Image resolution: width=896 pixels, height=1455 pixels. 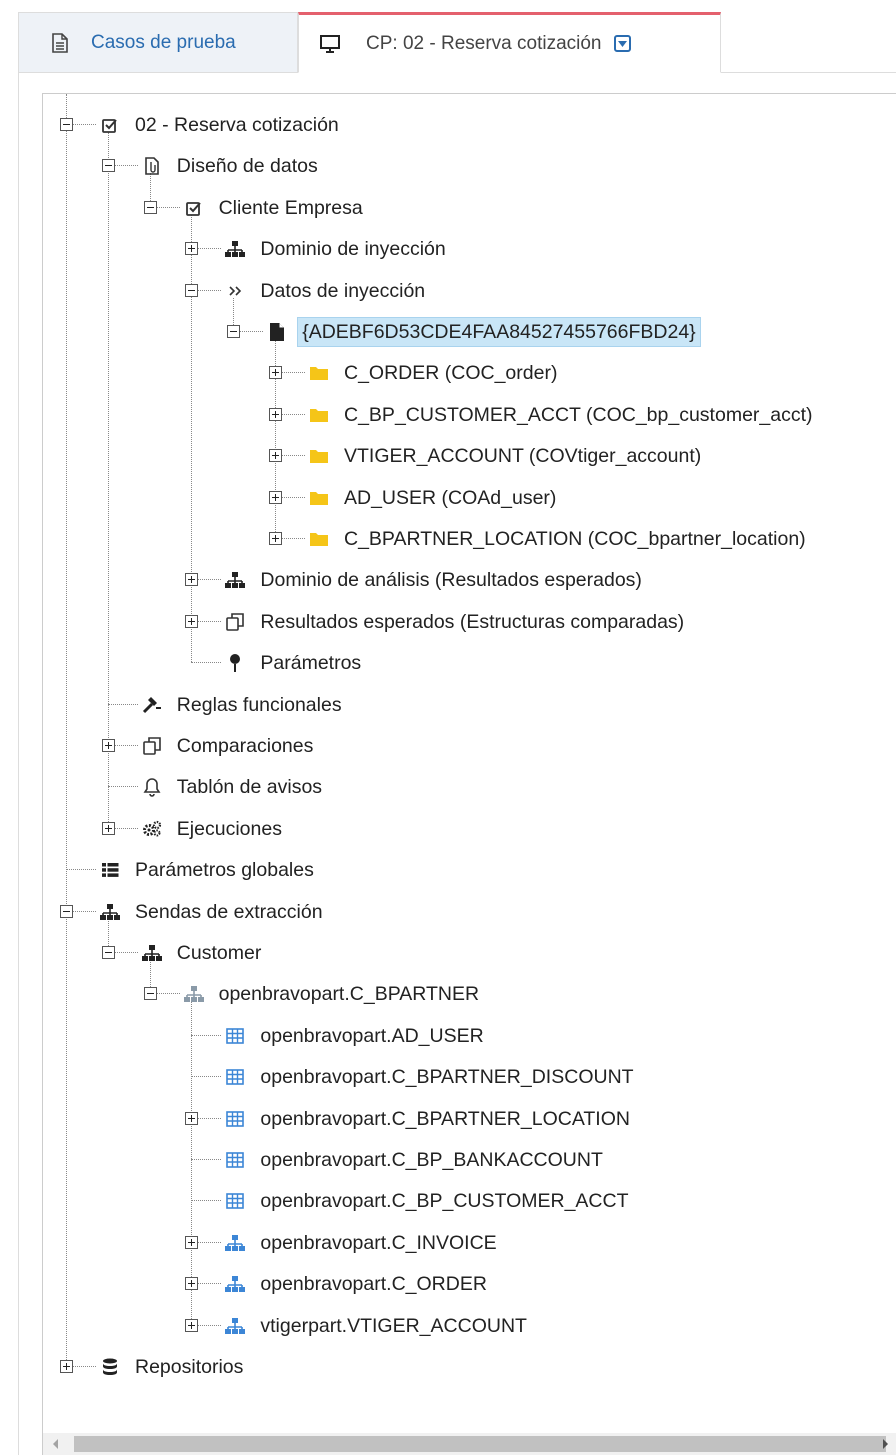 I want to click on tree-node-label: Dominio de inyección, so click(x=352, y=249).